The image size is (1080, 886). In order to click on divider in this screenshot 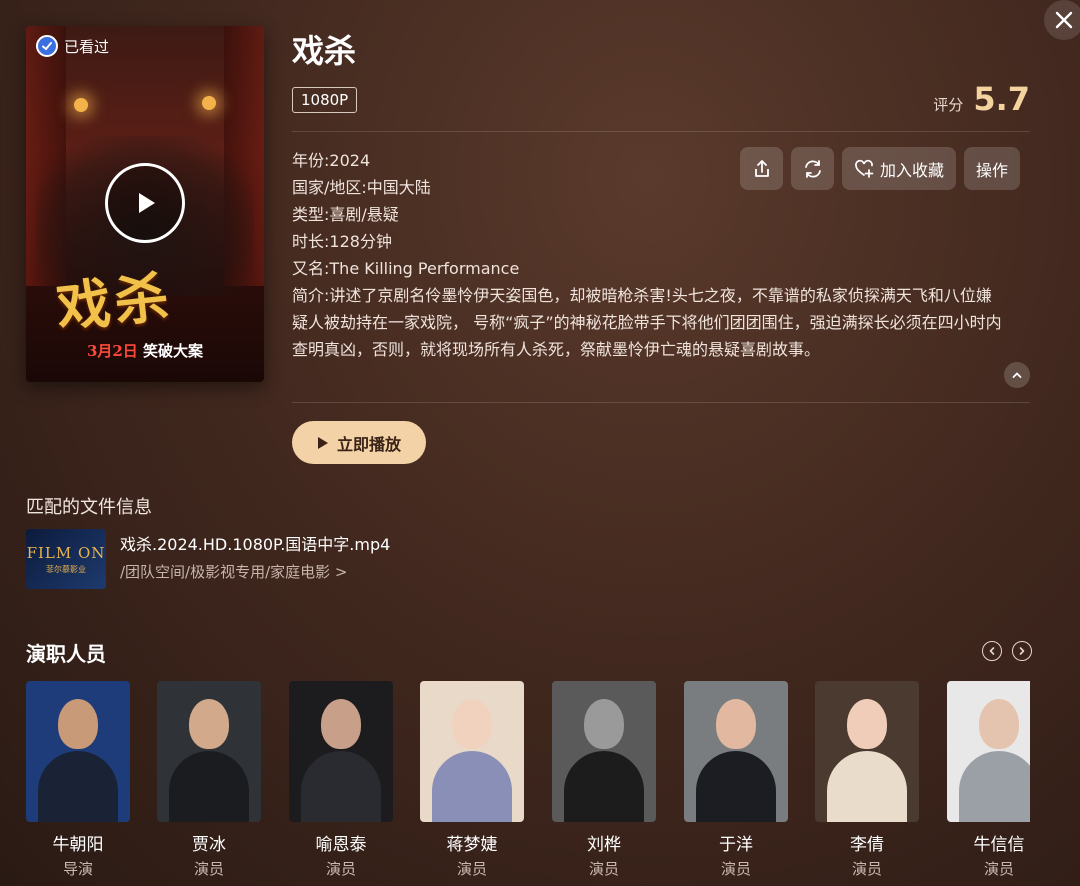, I will do `click(661, 131)`.